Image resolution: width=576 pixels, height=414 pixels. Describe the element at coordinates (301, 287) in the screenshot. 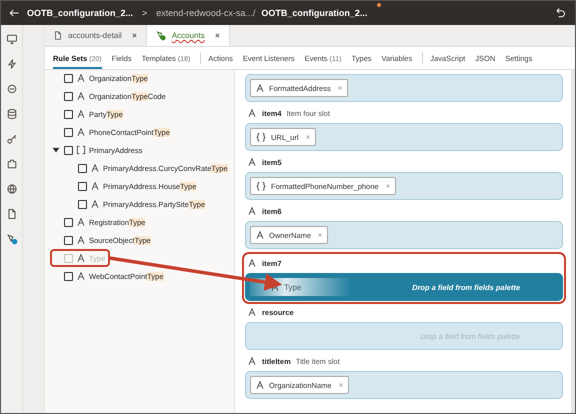

I see `dragged-field: Type` at that location.